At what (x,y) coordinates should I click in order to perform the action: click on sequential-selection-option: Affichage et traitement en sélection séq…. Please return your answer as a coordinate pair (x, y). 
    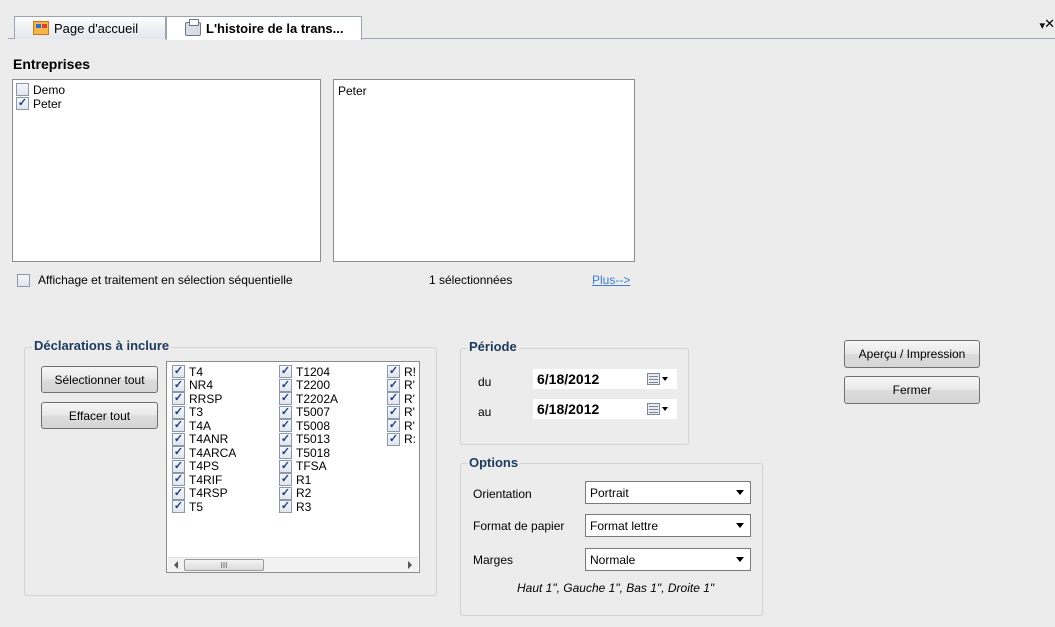
    Looking at the image, I should click on (155, 280).